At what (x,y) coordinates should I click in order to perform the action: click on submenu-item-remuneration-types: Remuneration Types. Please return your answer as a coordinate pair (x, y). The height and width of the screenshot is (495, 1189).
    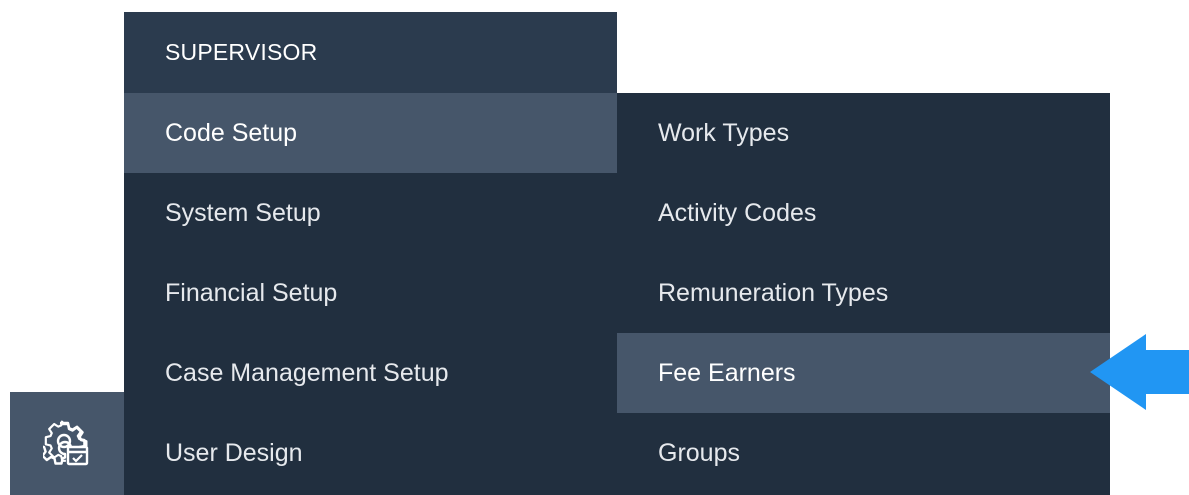
    Looking at the image, I should click on (863, 293).